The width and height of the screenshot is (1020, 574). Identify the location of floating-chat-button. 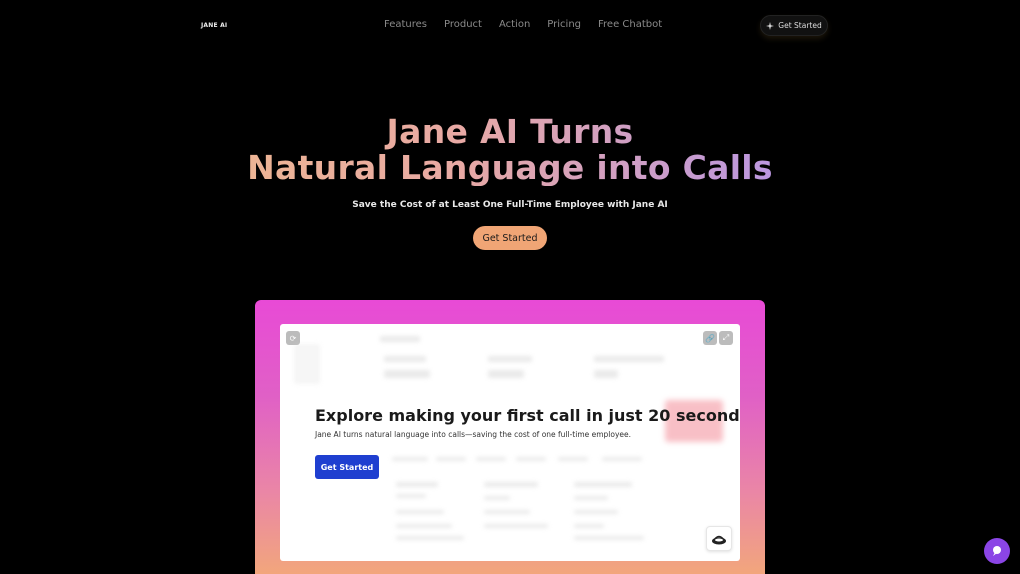
(997, 551).